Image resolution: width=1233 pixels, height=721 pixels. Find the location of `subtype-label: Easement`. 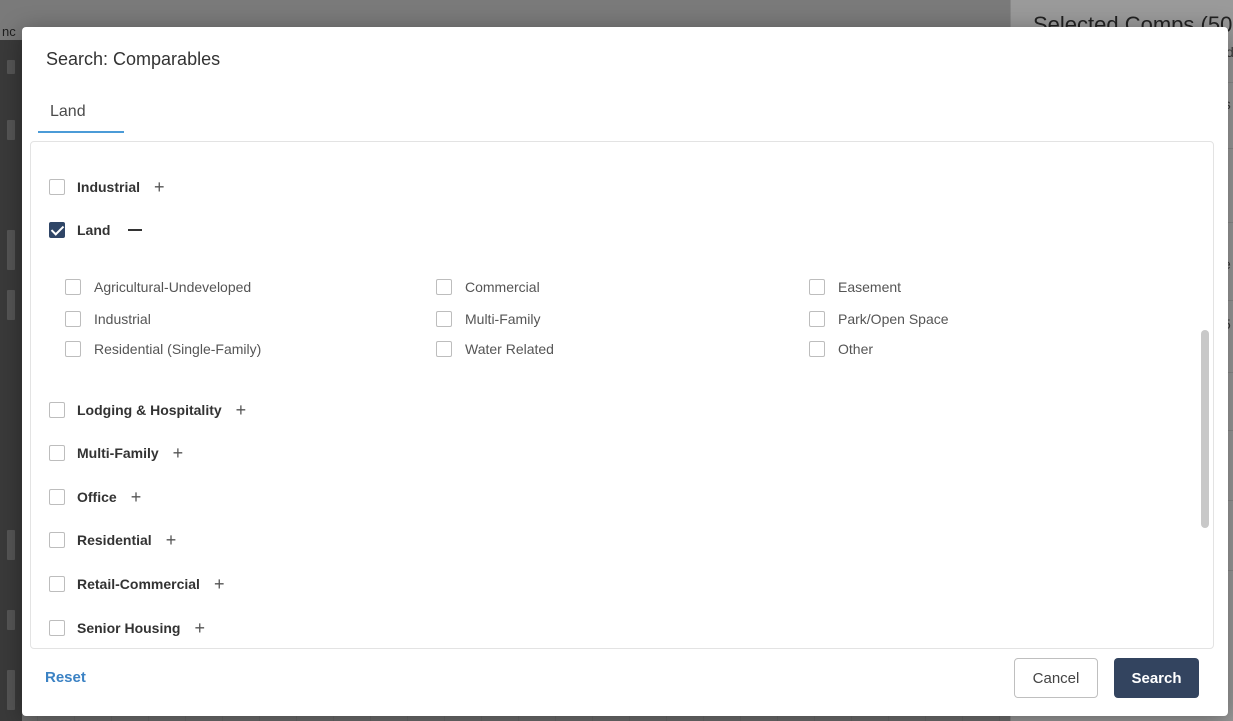

subtype-label: Easement is located at coordinates (870, 287).